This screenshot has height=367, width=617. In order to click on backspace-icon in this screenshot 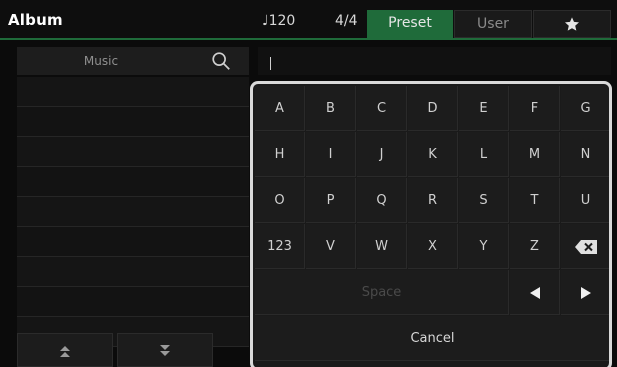, I will do `click(585, 246)`.